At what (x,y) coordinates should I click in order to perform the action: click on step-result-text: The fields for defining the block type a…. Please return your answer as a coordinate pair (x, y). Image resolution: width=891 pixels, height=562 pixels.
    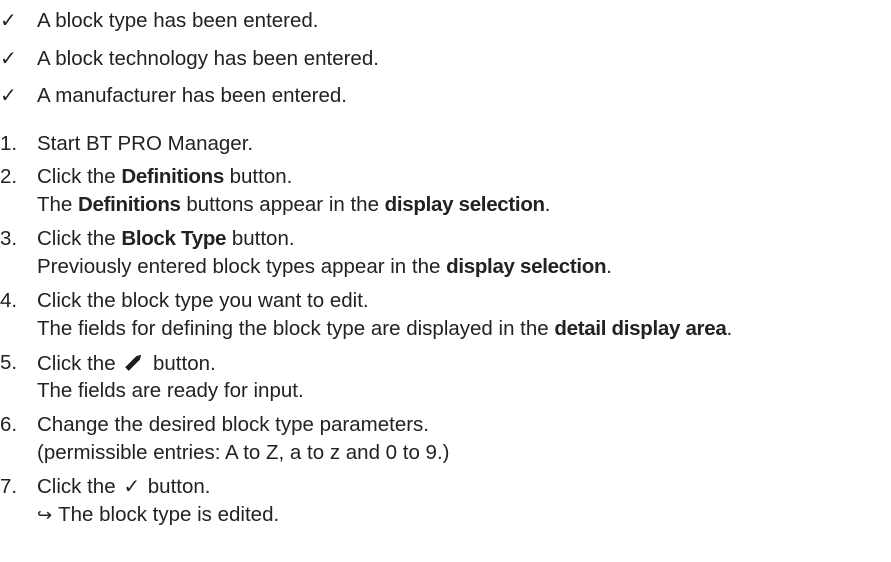
    Looking at the image, I should click on (385, 328).